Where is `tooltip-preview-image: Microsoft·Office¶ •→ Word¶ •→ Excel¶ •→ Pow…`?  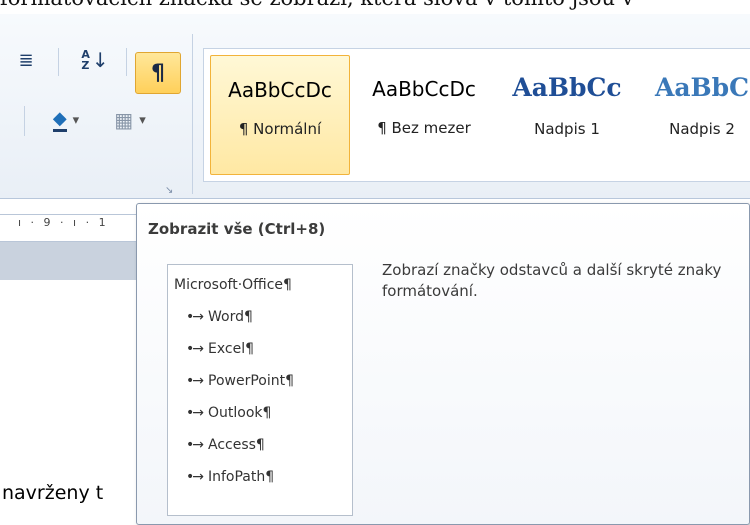
tooltip-preview-image: Microsoft·Office¶ •→ Word¶ •→ Excel¶ •→ Pow… is located at coordinates (260, 390).